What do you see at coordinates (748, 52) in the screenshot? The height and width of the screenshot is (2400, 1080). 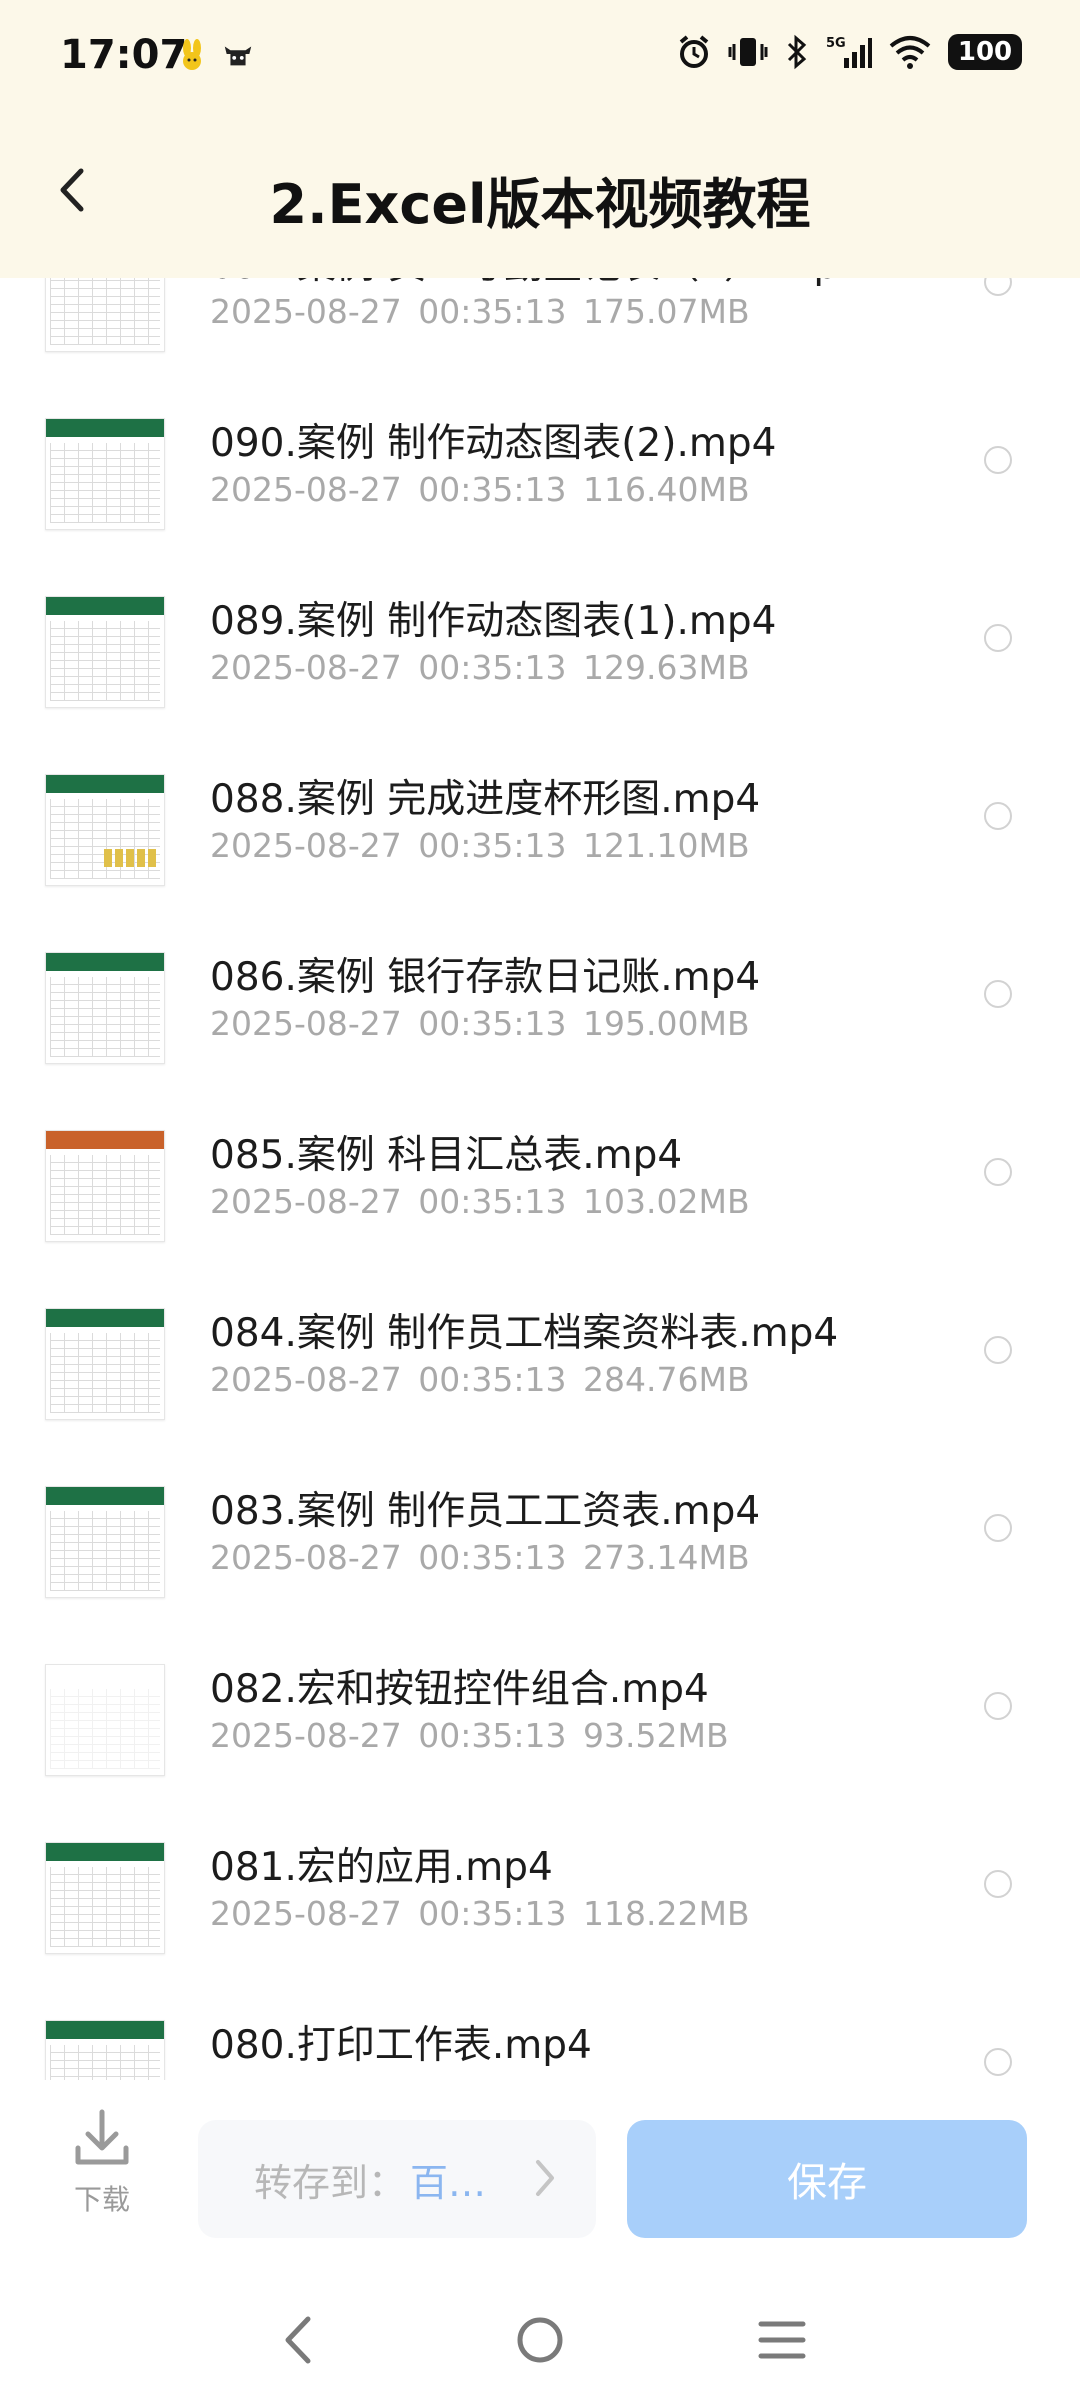 I see `vibrate-icon` at bounding box center [748, 52].